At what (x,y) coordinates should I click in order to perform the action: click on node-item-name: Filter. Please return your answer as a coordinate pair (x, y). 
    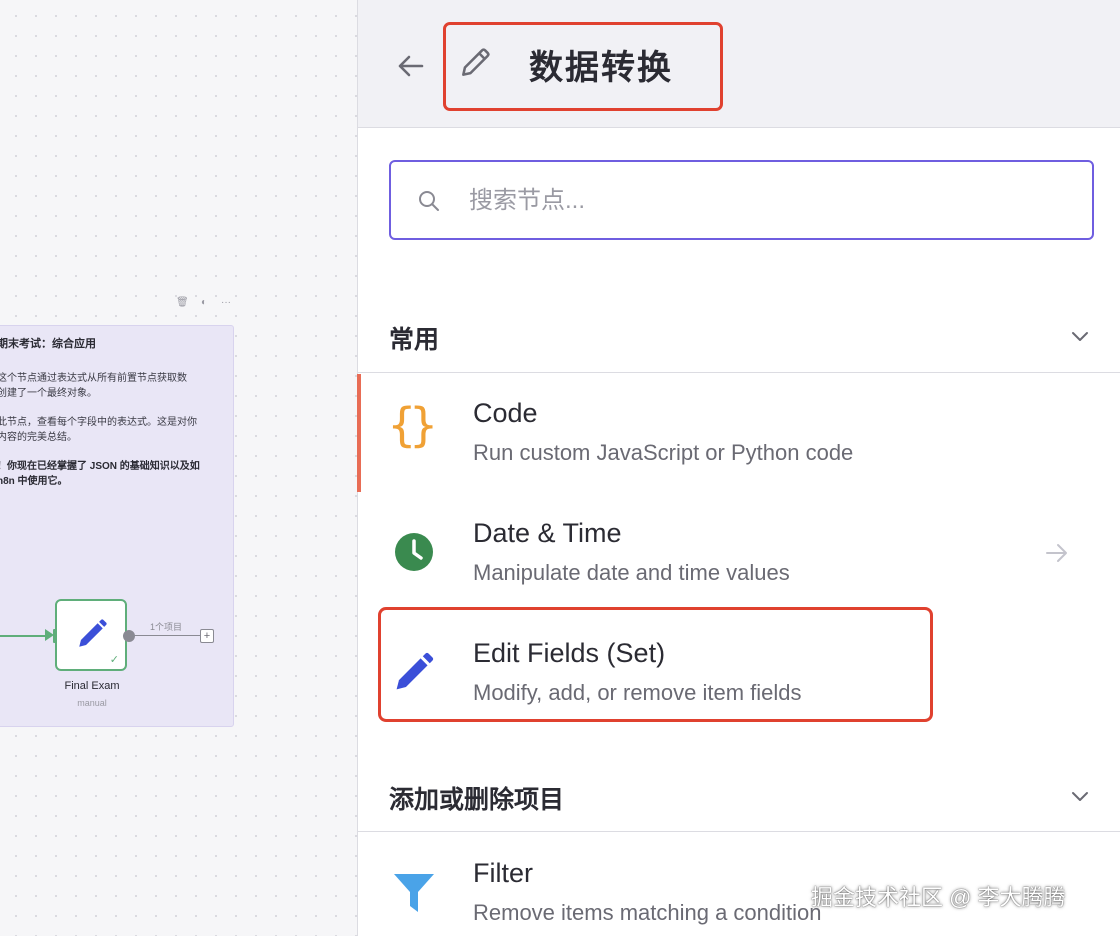
    Looking at the image, I should click on (503, 873).